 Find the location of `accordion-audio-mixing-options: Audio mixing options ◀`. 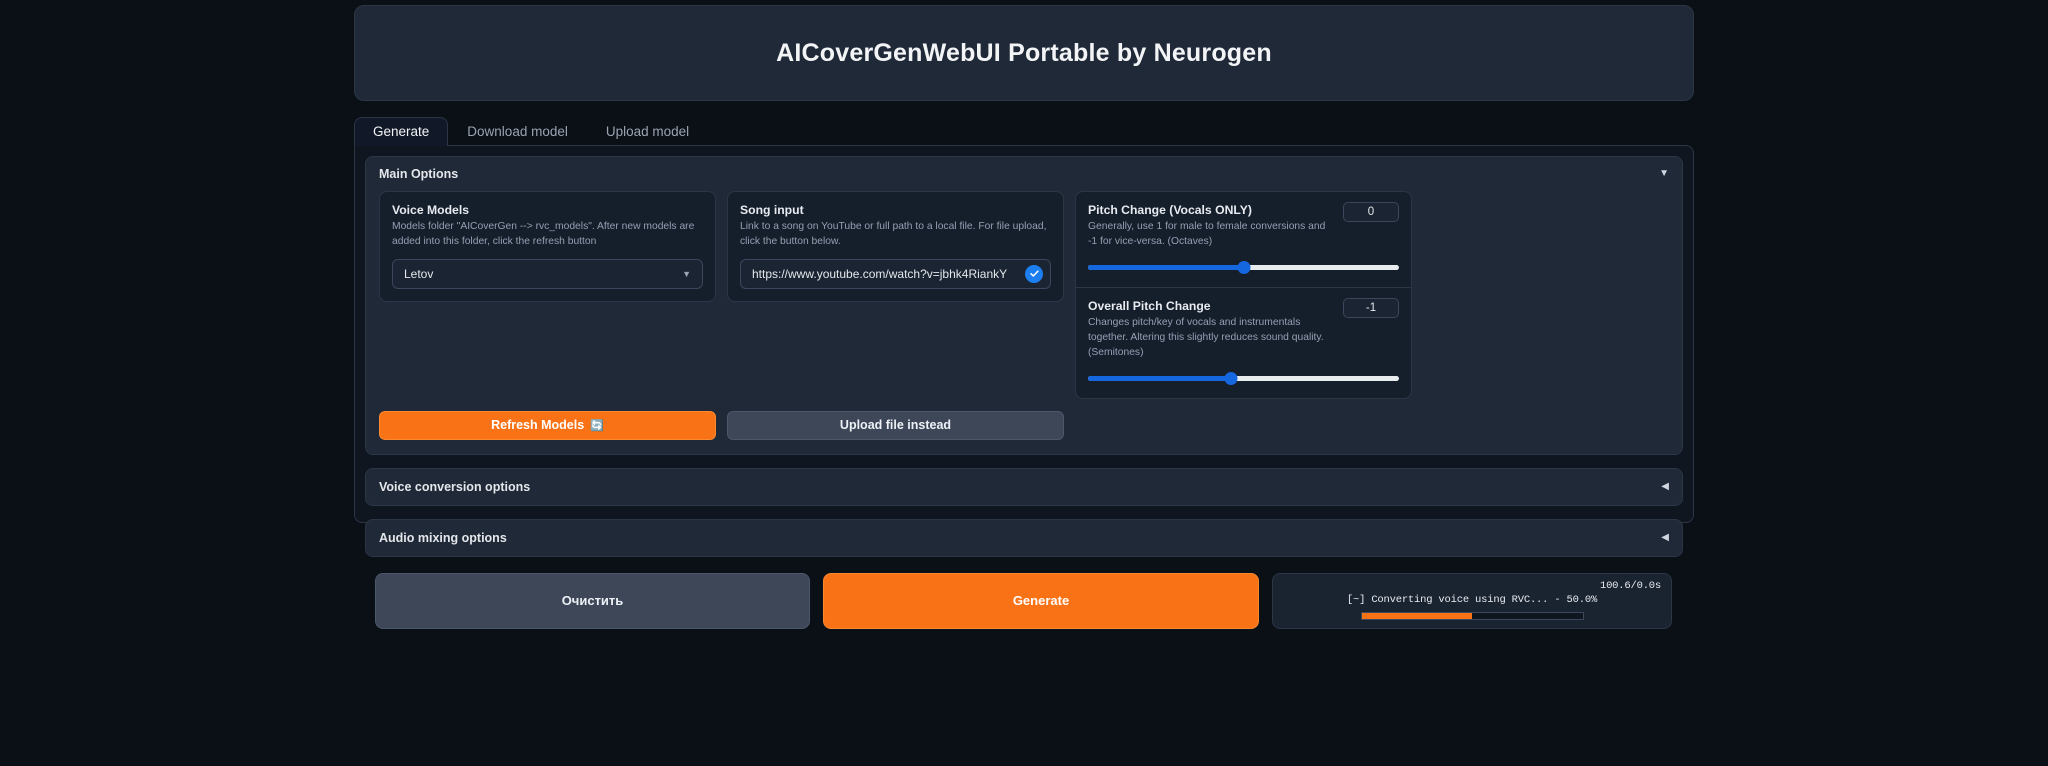

accordion-audio-mixing-options: Audio mixing options ◀ is located at coordinates (1024, 537).